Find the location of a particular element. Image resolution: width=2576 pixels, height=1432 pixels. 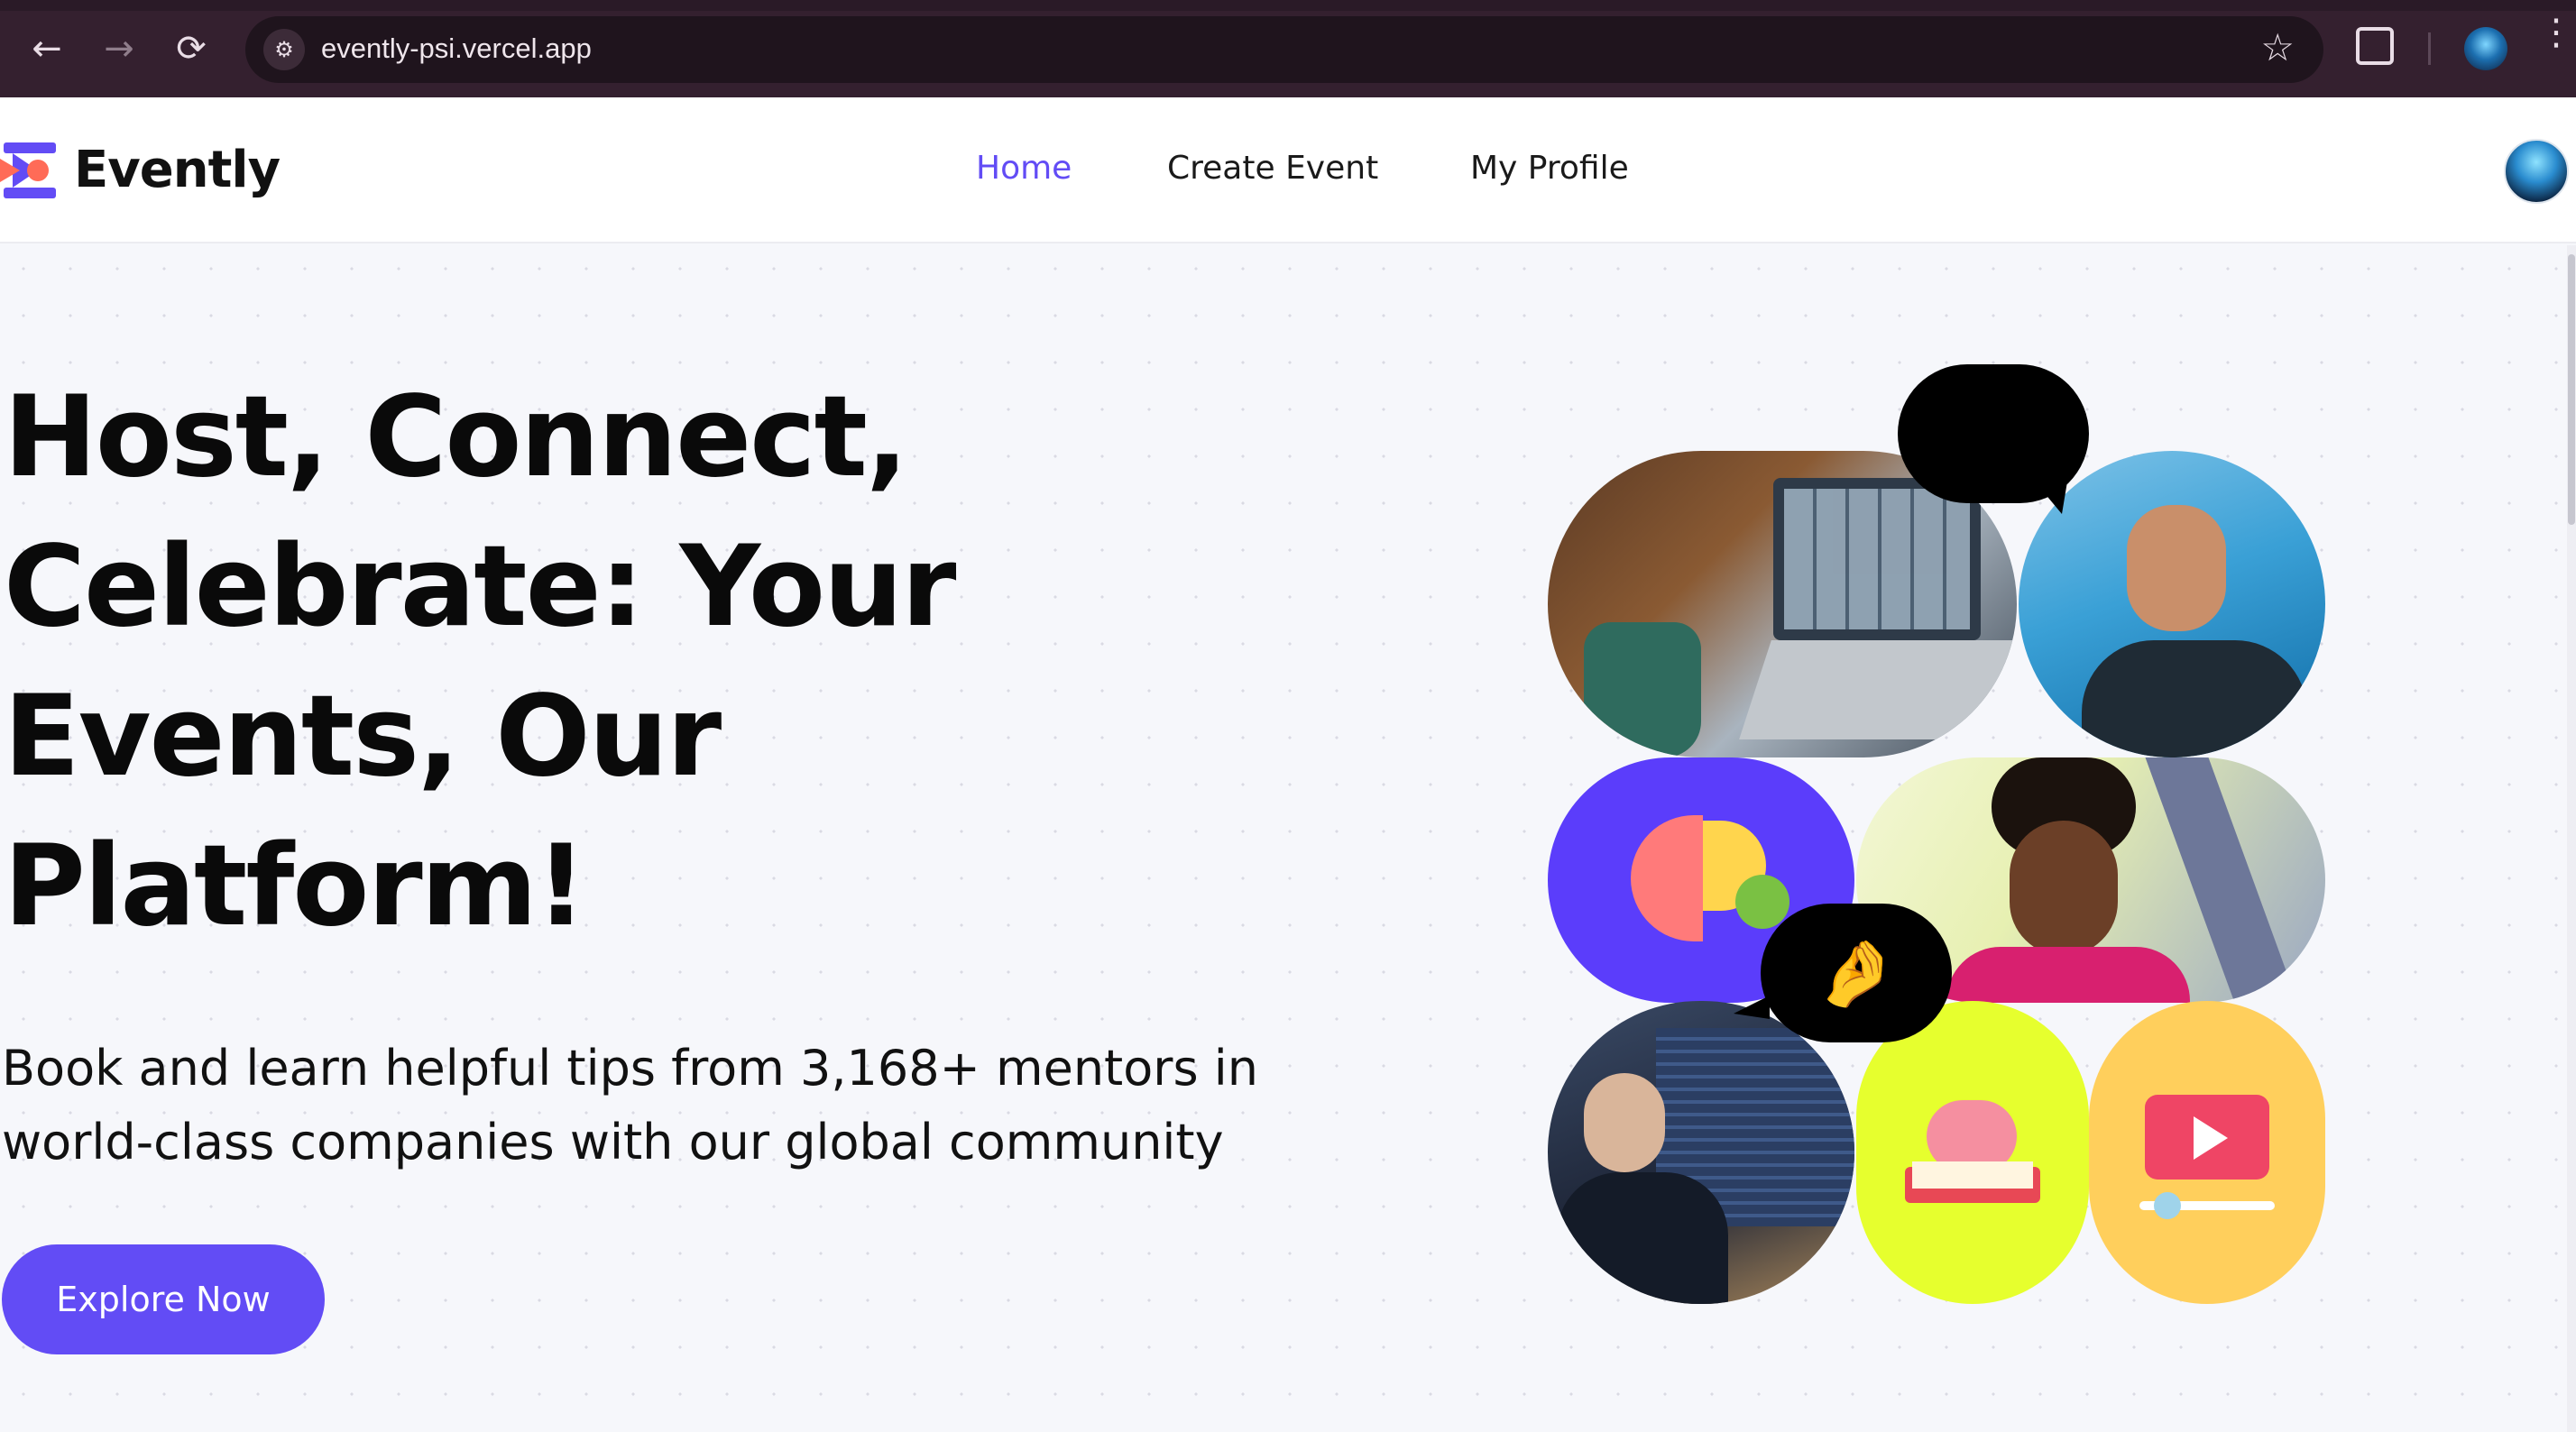

back-icon: ← is located at coordinates (47, 49).